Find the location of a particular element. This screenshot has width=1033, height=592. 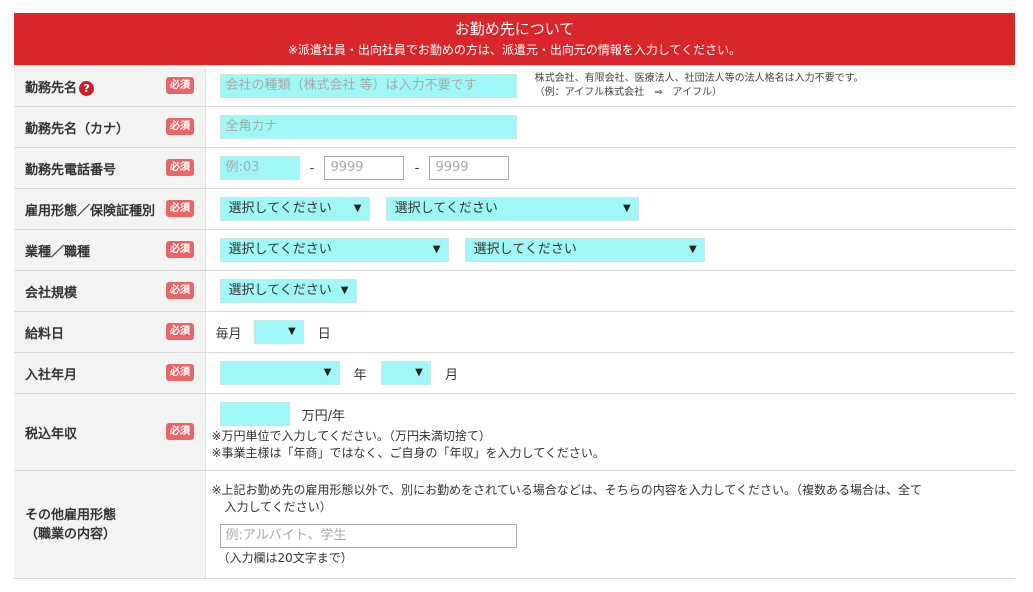

company-kana-input: 全角カナ is located at coordinates (368, 127).